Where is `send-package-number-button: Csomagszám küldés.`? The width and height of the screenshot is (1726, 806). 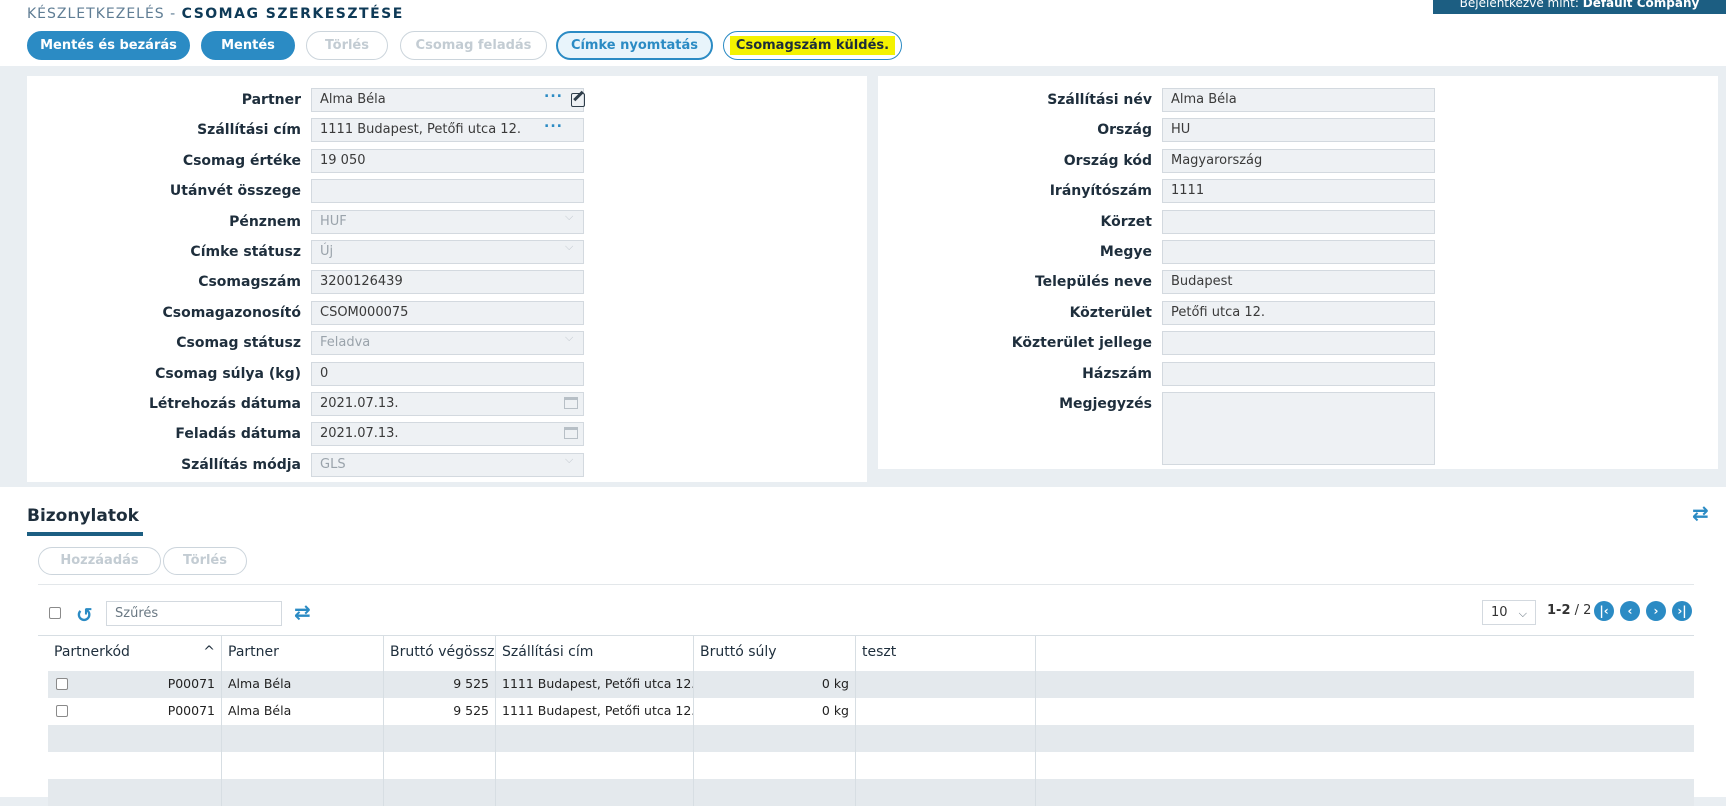 send-package-number-button: Csomagszám küldés. is located at coordinates (812, 45).